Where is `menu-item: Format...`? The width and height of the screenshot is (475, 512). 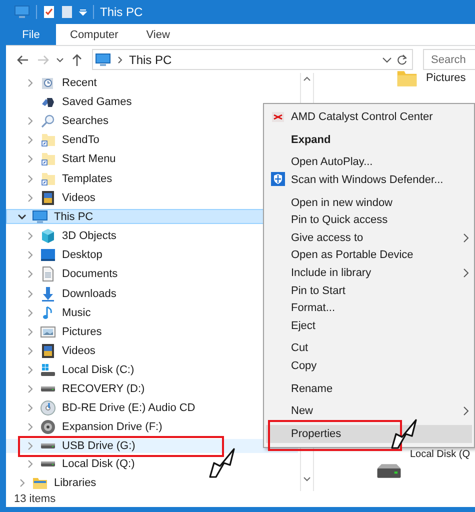 menu-item: Format... is located at coordinates (369, 308).